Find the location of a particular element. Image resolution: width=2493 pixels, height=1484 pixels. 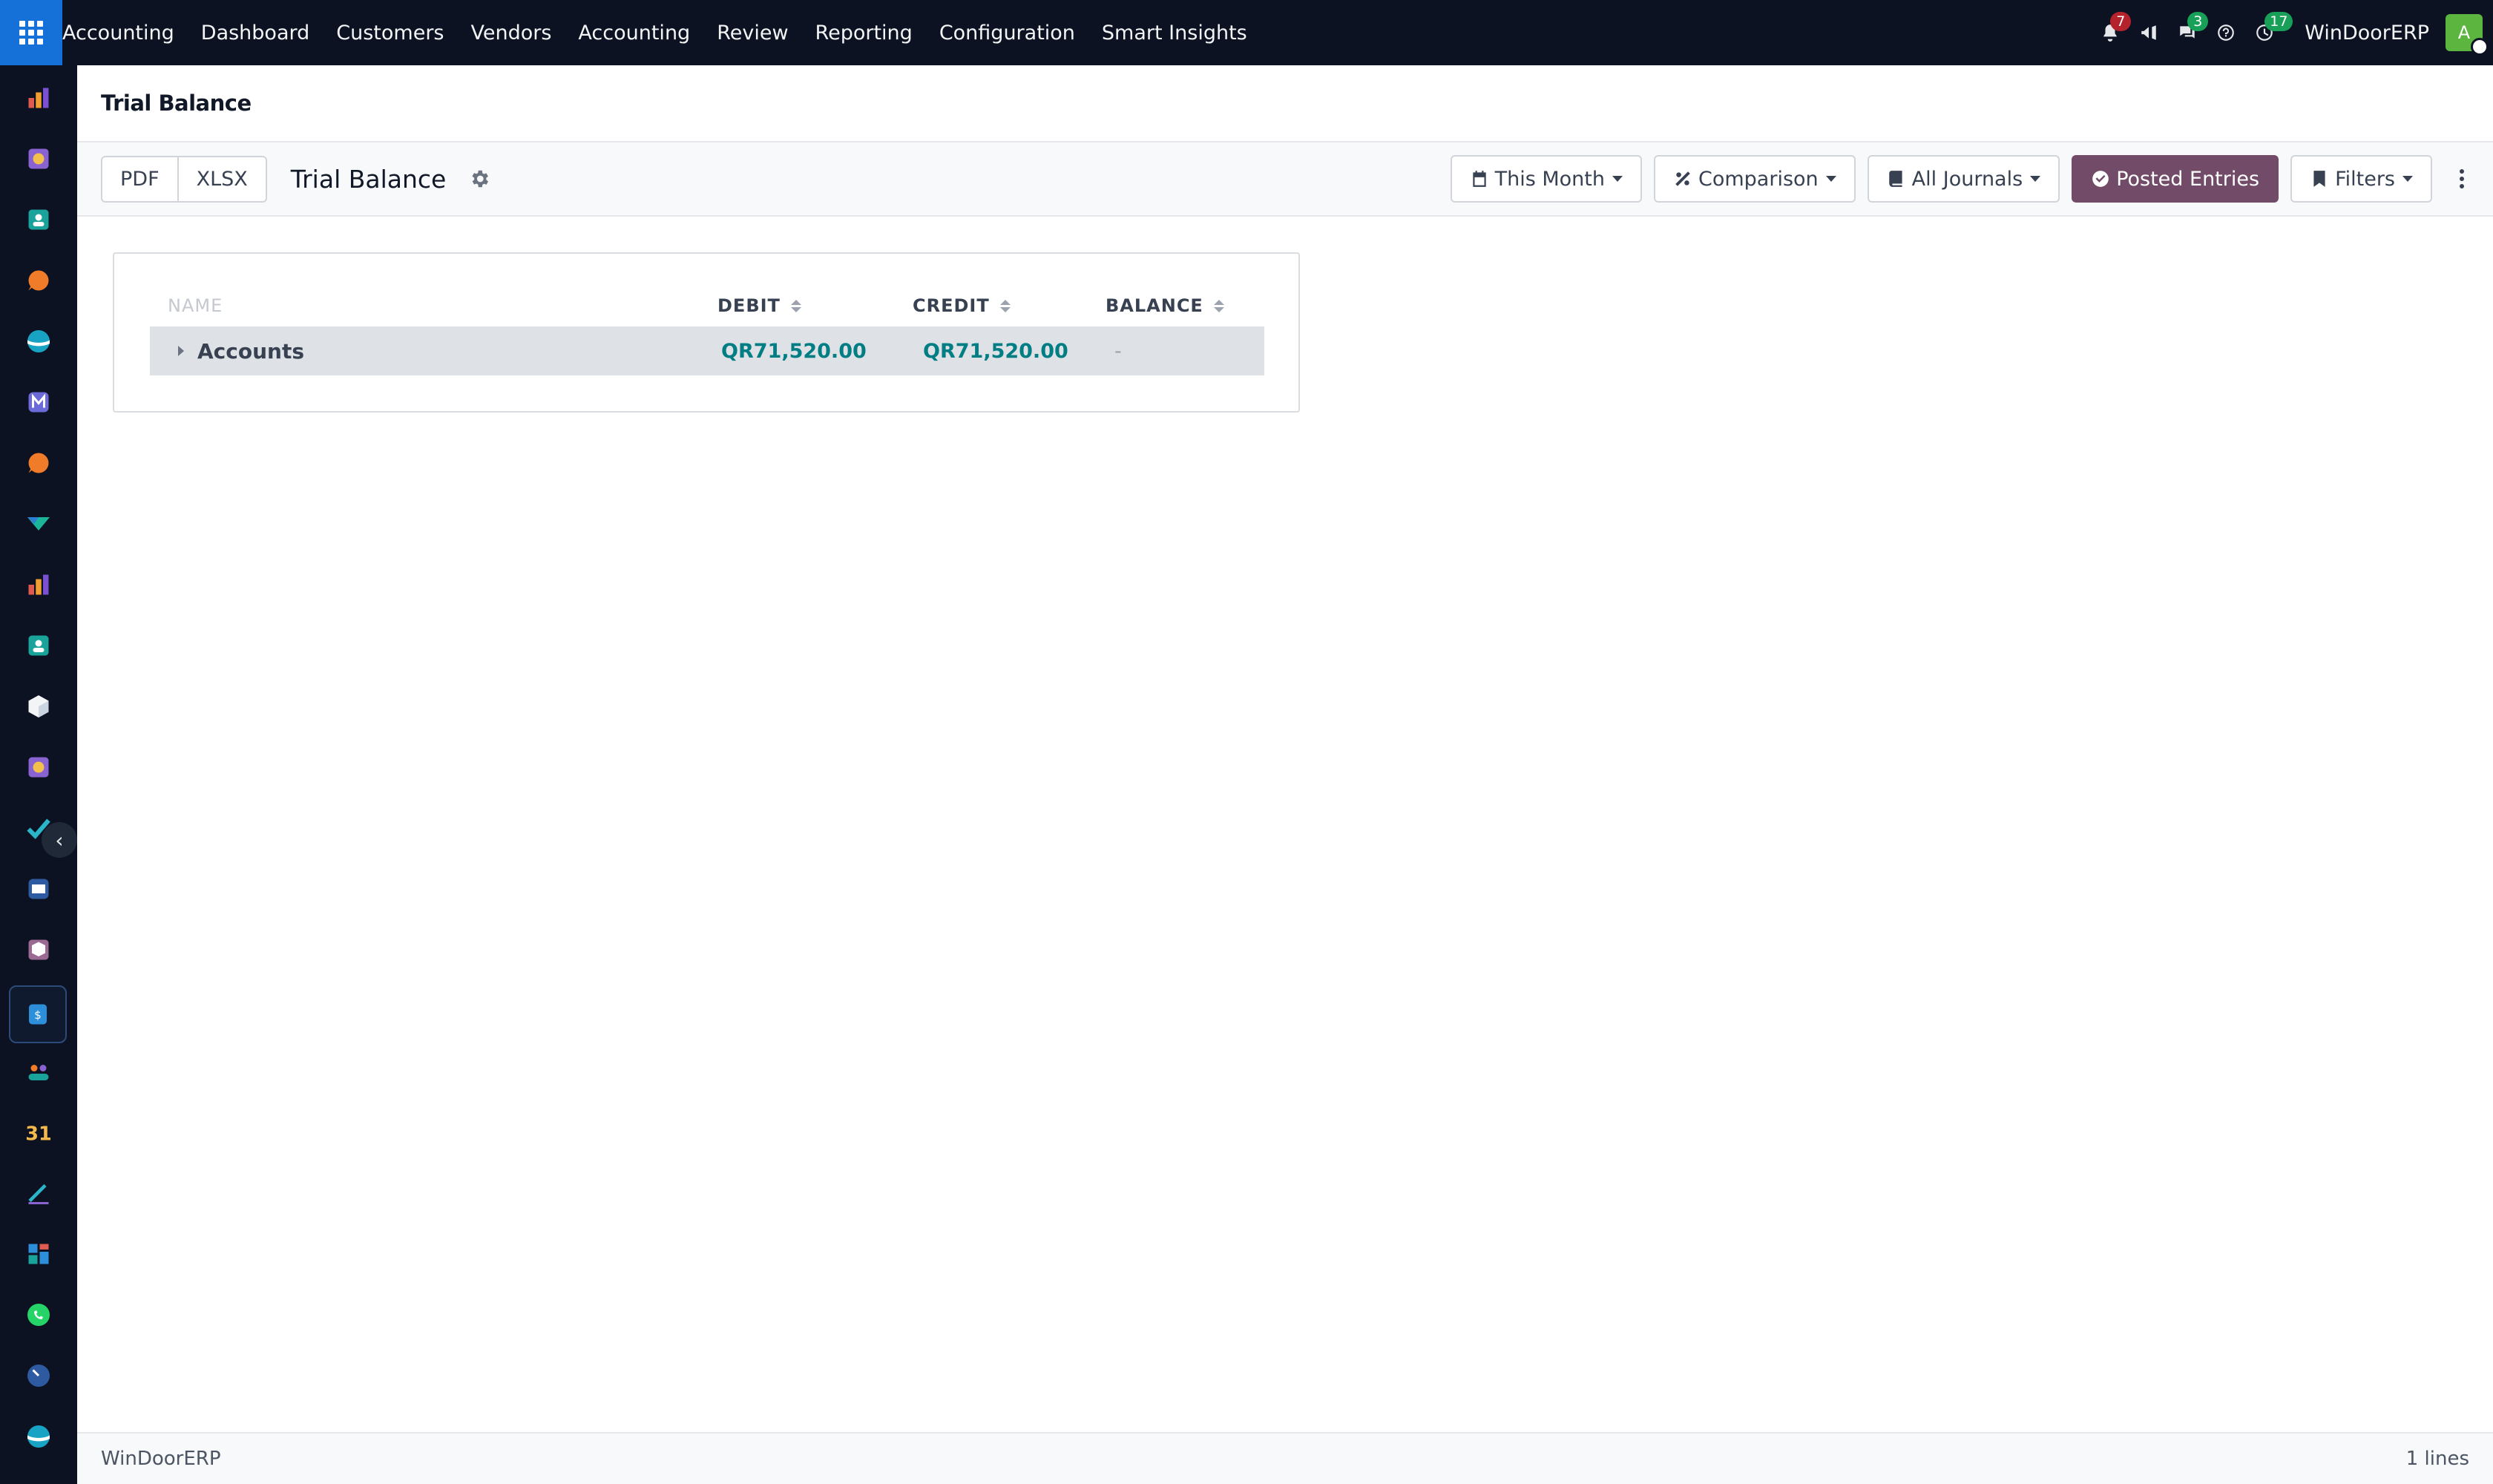

column-name-label: NAME is located at coordinates (195, 305).